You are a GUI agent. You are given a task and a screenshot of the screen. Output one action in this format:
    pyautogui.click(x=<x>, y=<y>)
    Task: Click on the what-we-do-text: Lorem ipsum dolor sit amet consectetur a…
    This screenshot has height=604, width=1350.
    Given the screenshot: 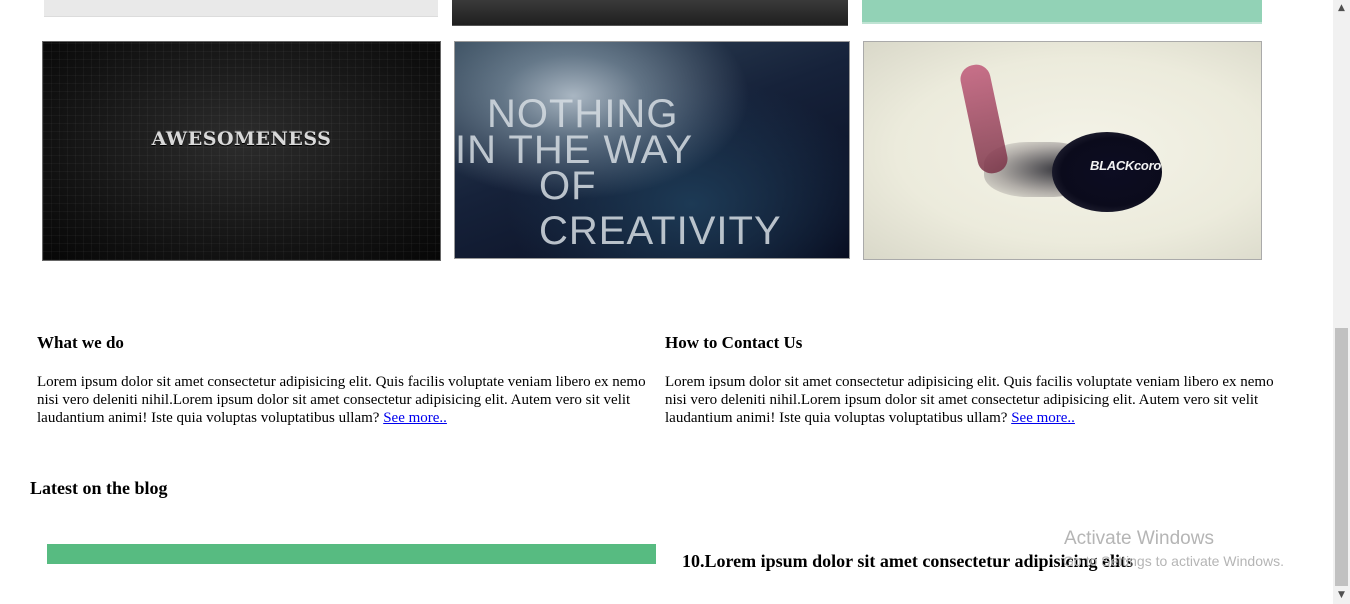 What is the action you would take?
    pyautogui.click(x=349, y=400)
    